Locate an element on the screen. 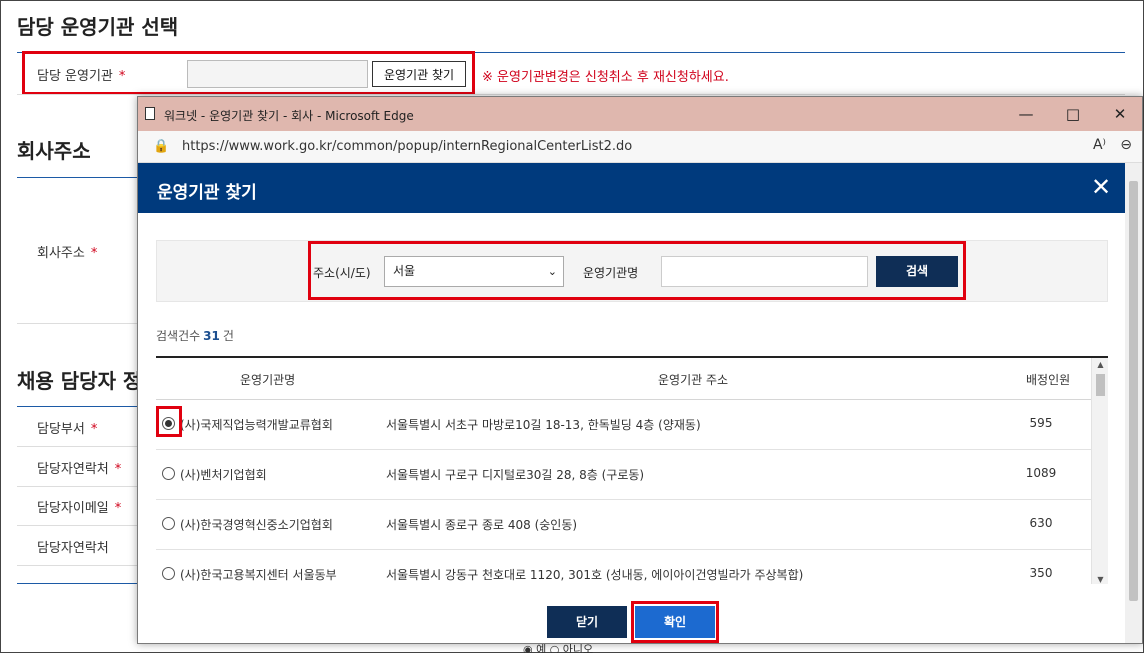 Image resolution: width=1144 pixels, height=653 pixels. confirm-button: 확인 is located at coordinates (675, 622).